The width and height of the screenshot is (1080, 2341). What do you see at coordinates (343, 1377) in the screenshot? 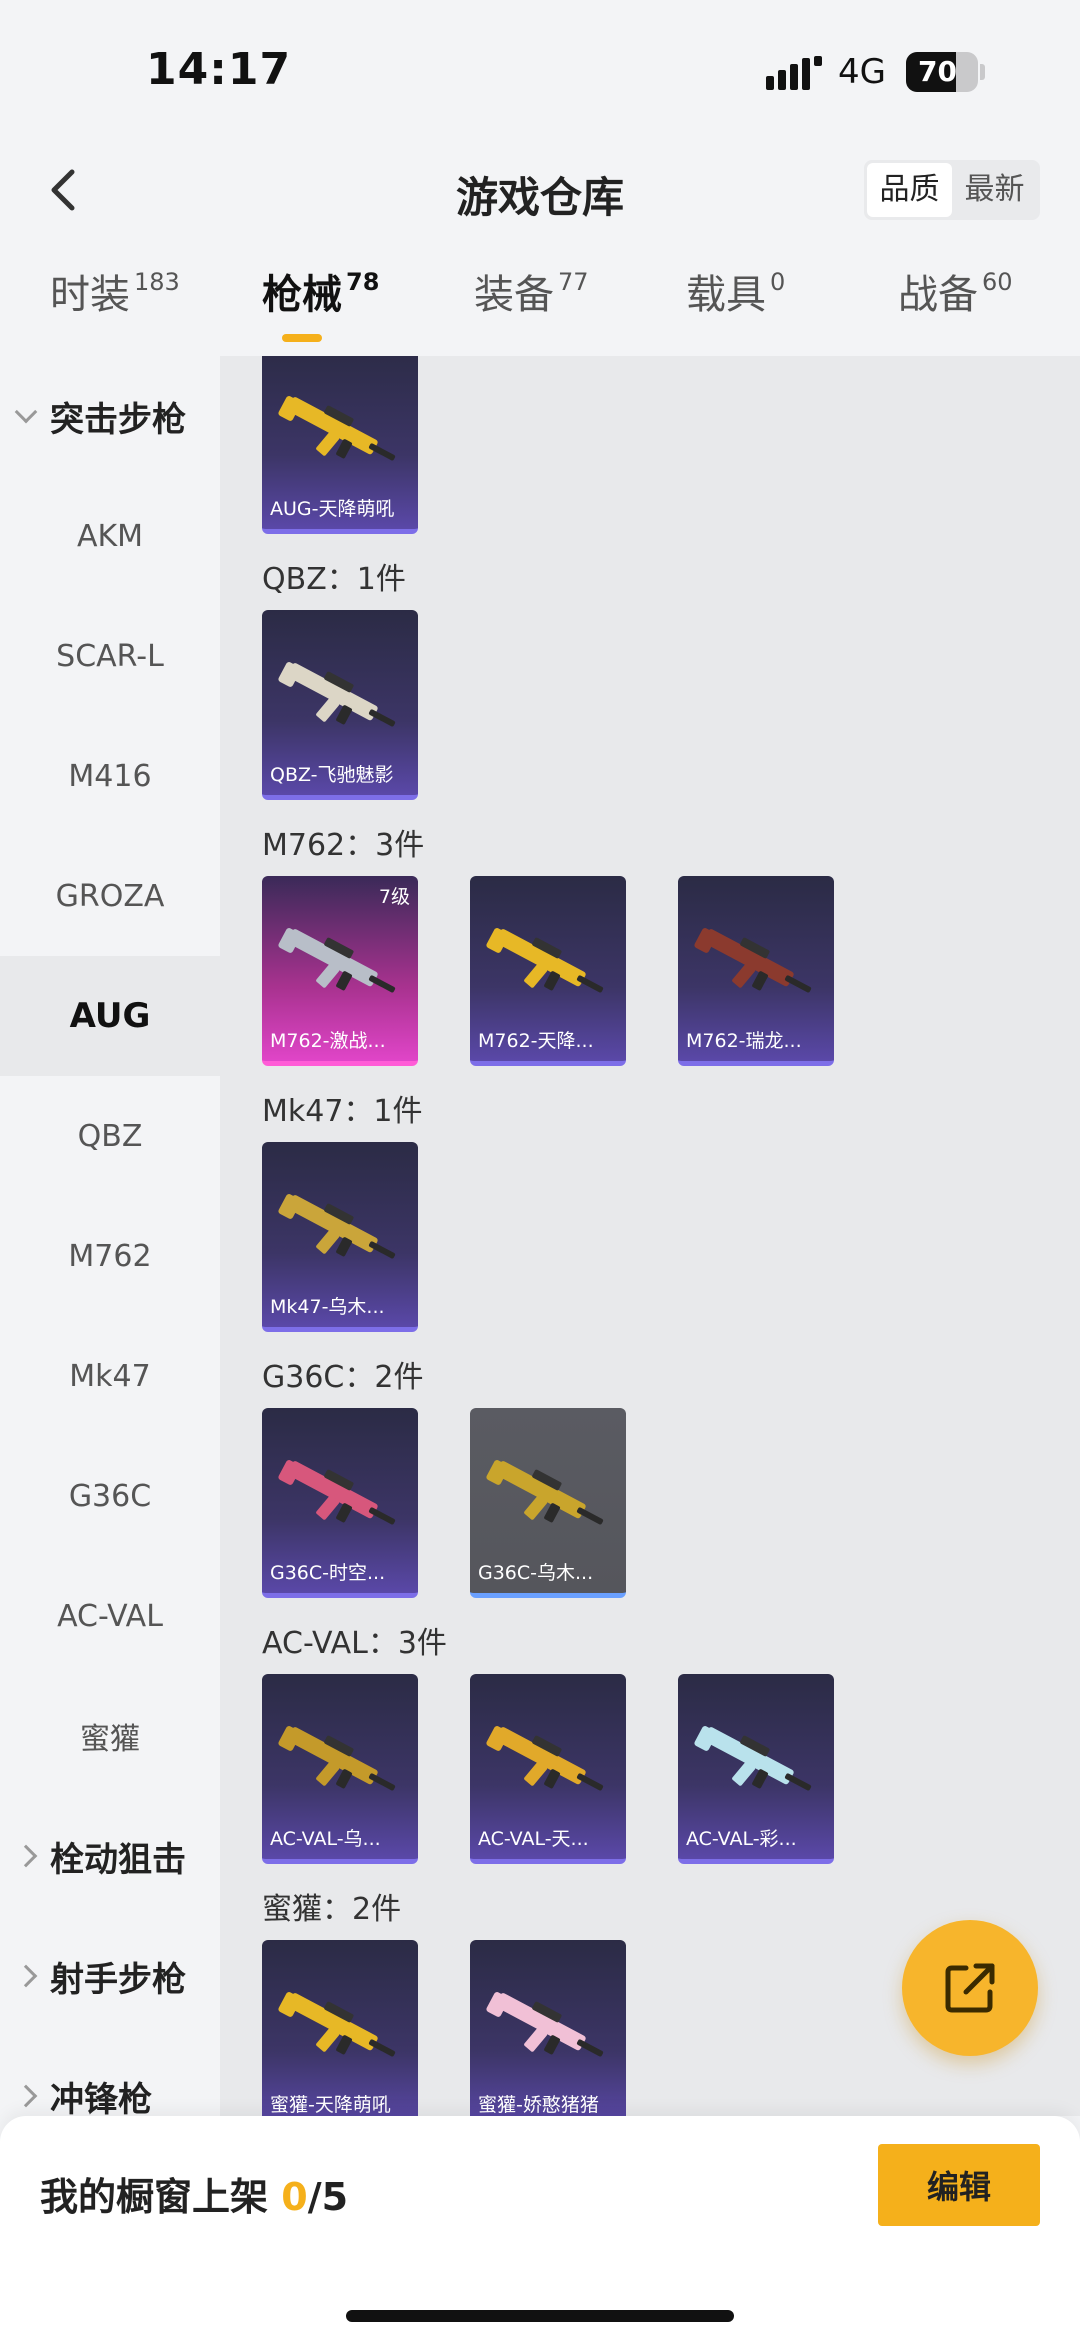
I see `section-title: G36C：2件` at bounding box center [343, 1377].